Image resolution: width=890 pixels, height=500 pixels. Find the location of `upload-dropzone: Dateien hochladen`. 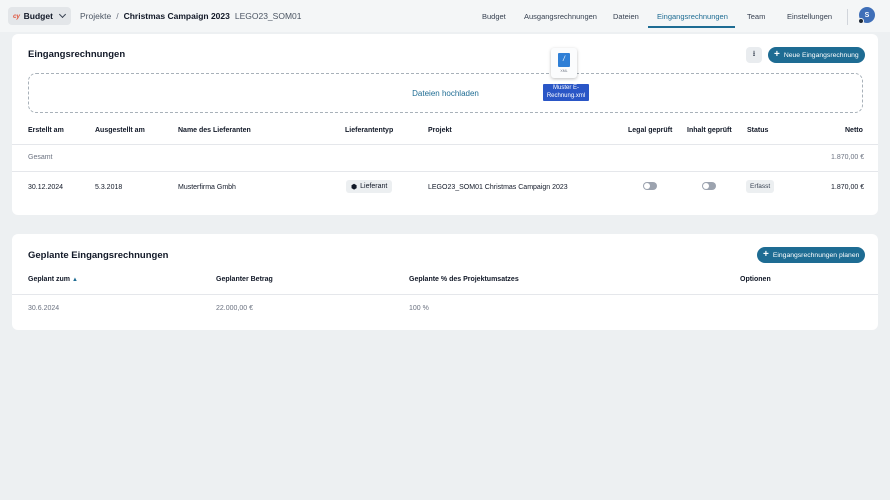

upload-dropzone: Dateien hochladen is located at coordinates (445, 93).